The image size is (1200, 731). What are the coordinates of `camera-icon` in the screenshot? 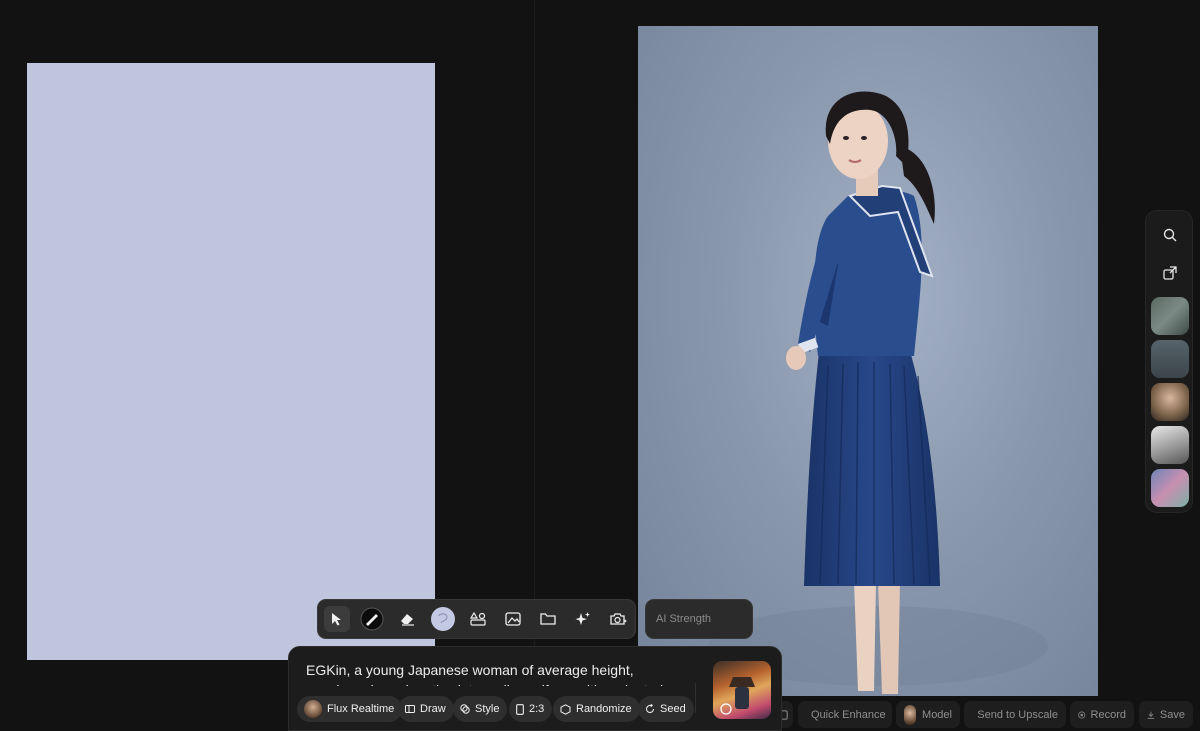 It's located at (618, 619).